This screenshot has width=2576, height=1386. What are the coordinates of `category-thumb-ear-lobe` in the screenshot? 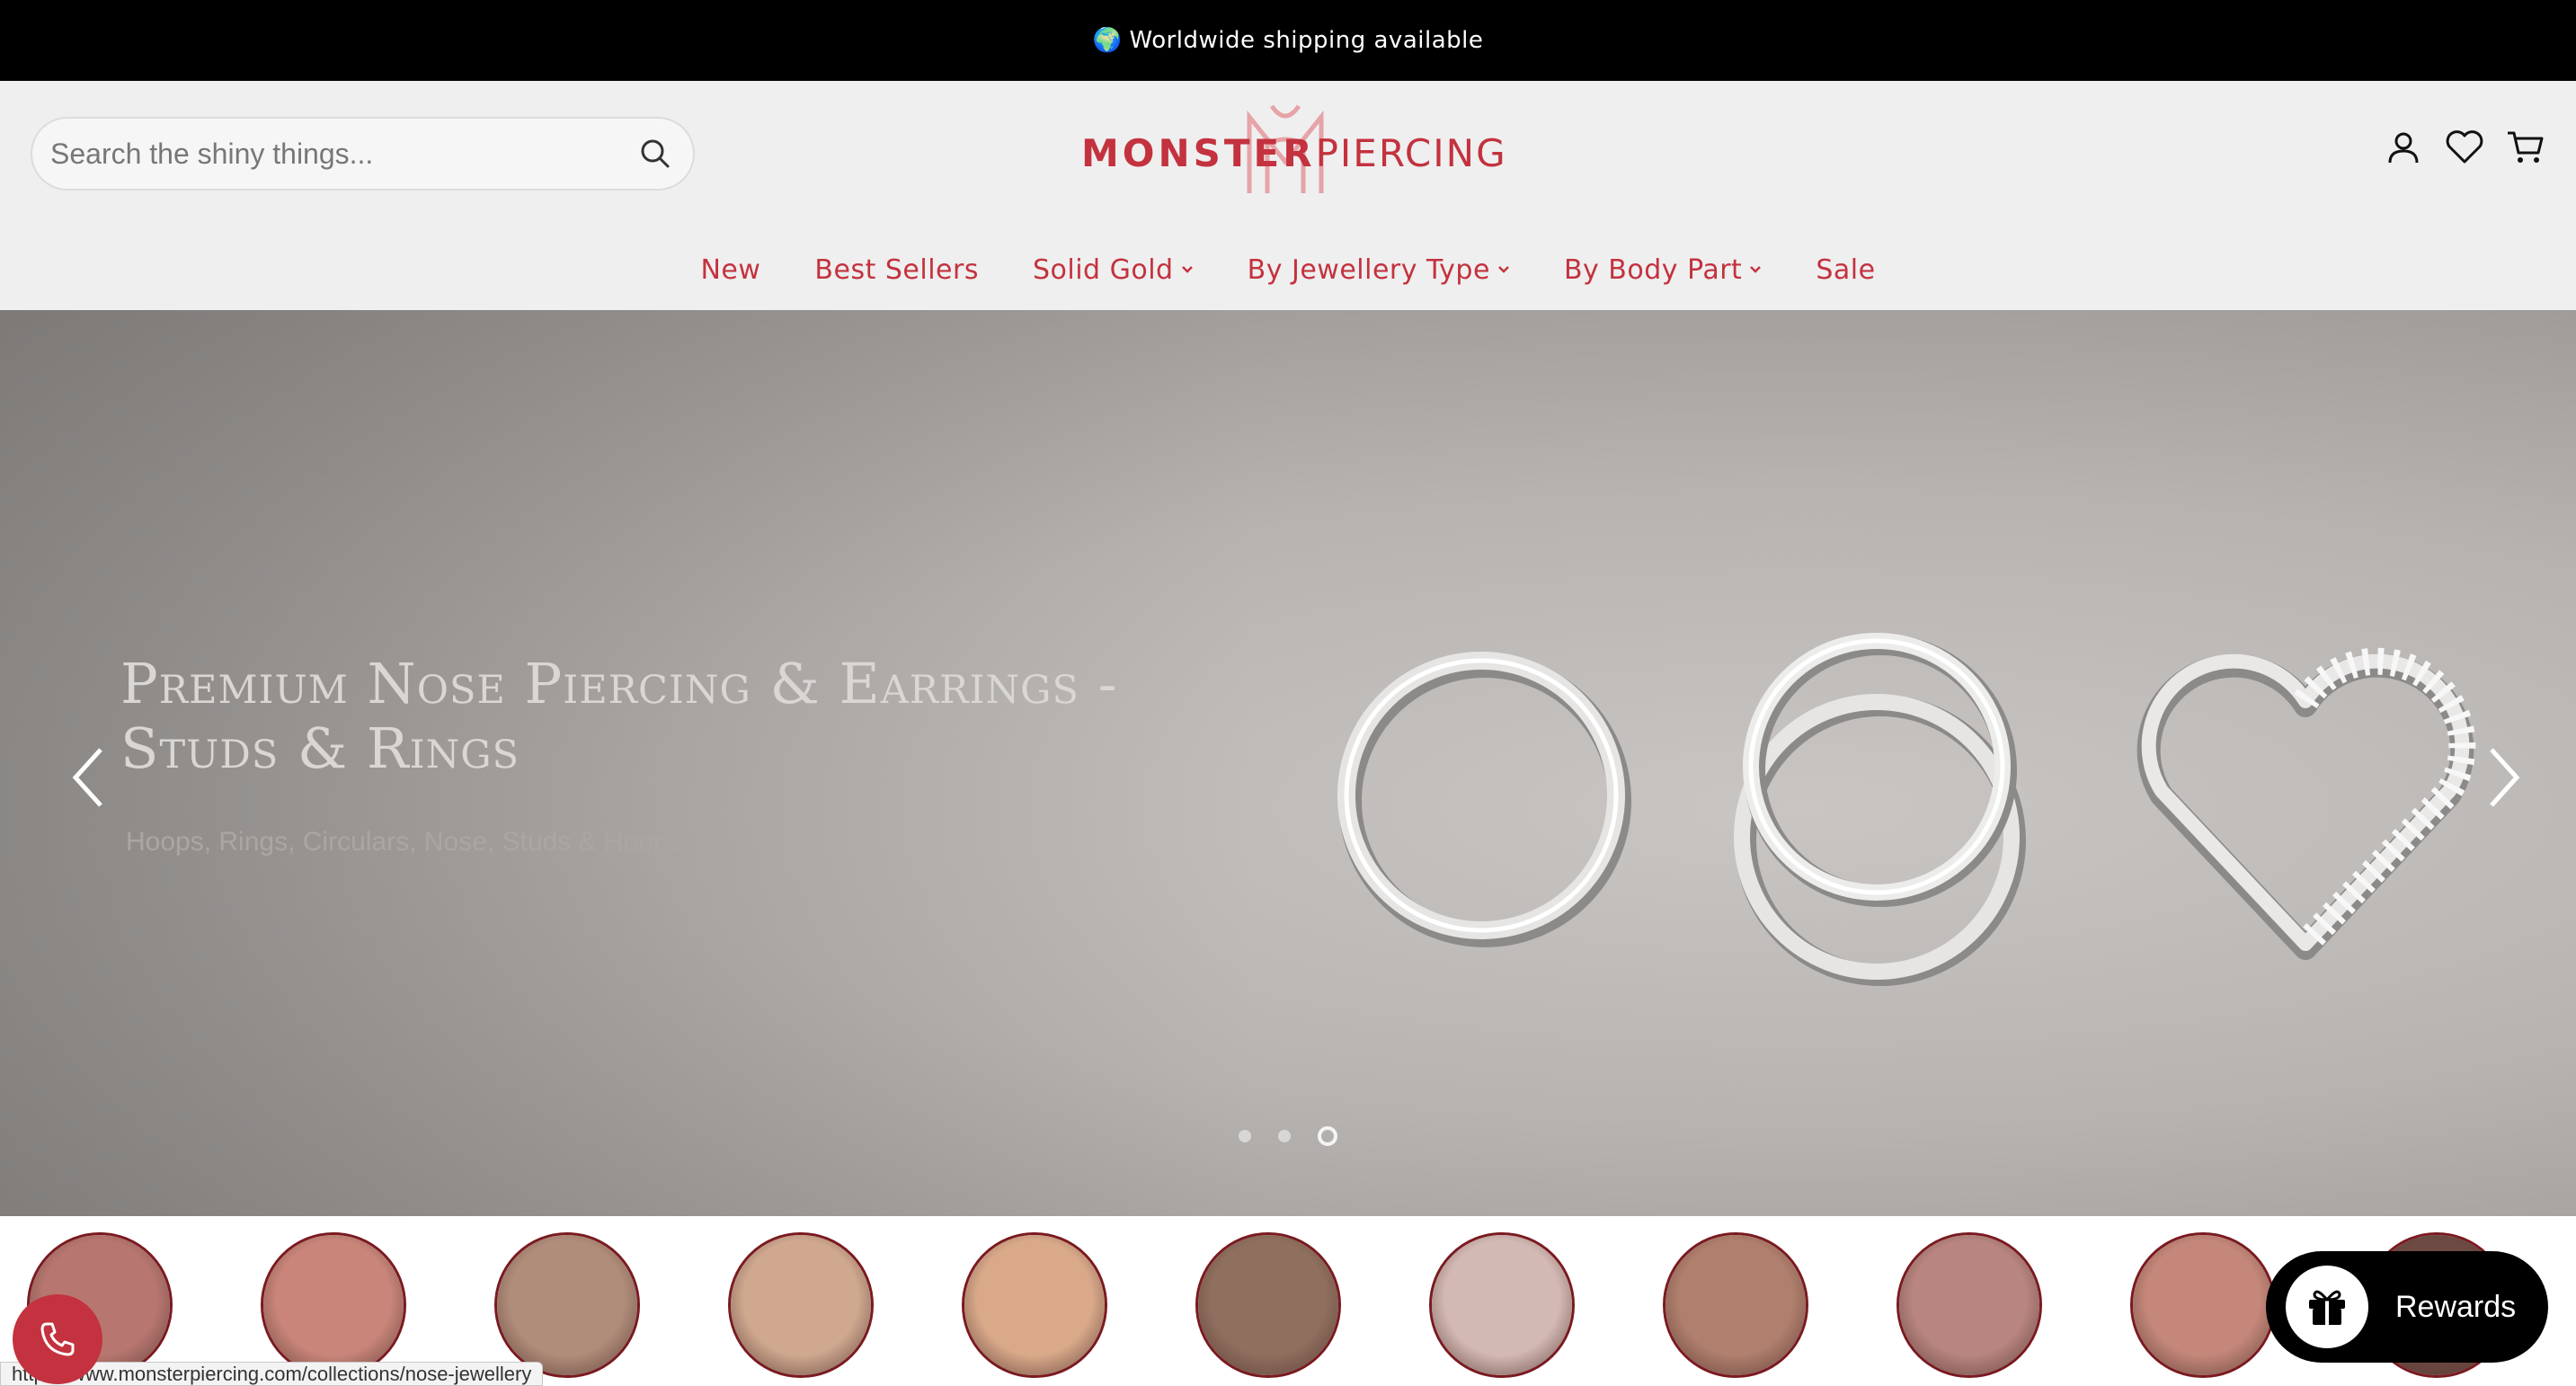 It's located at (1268, 1305).